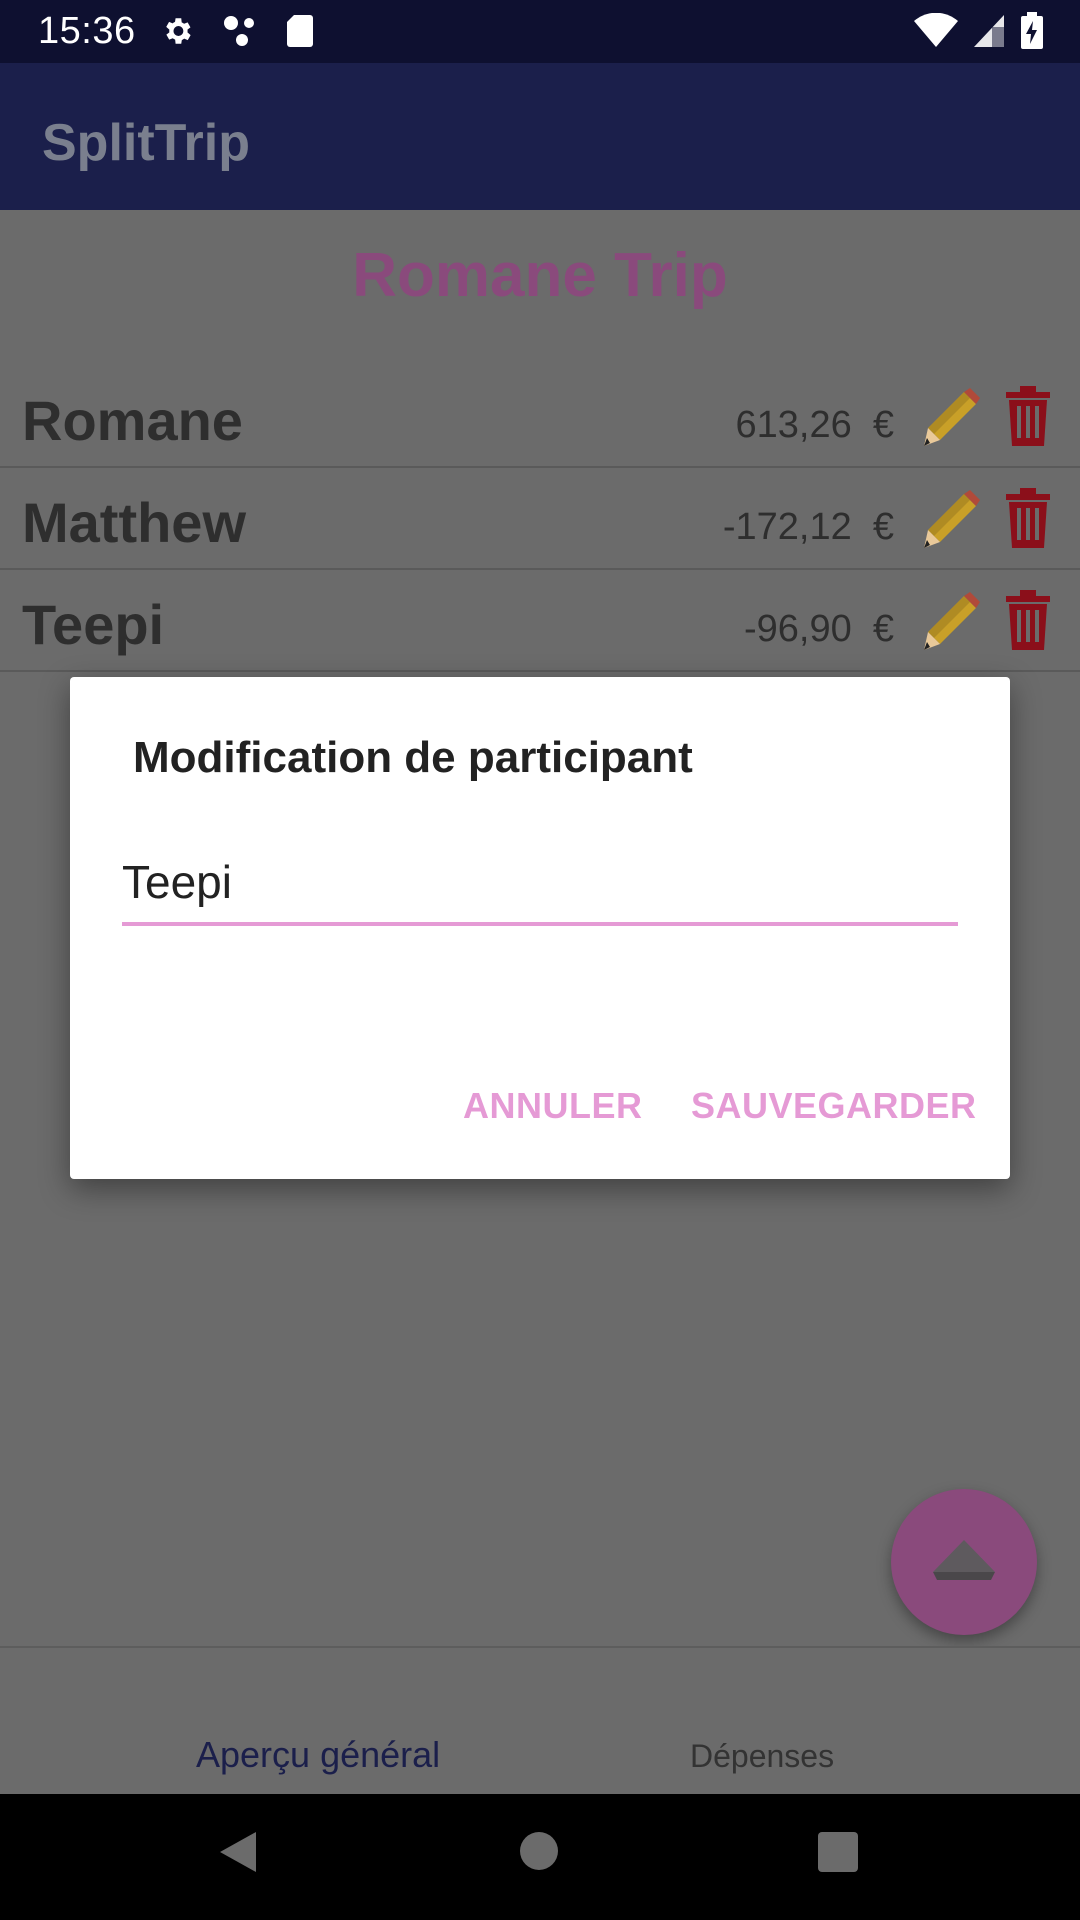 Image resolution: width=1080 pixels, height=1920 pixels. Describe the element at coordinates (93, 624) in the screenshot. I see `participant-name: Teepi` at that location.